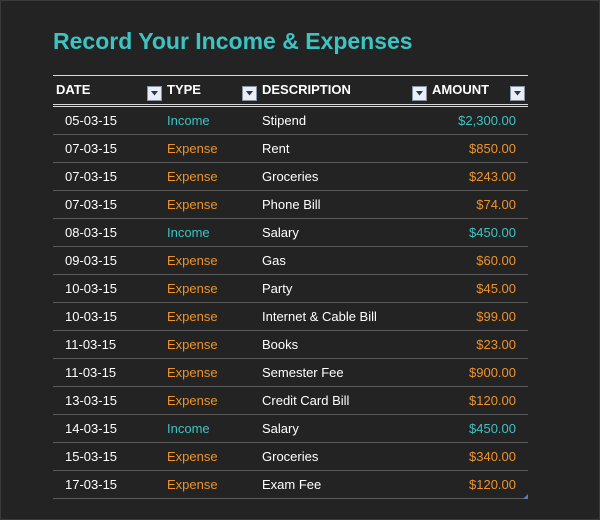 This screenshot has height=520, width=600. I want to click on header-type: TYPE, so click(184, 89).